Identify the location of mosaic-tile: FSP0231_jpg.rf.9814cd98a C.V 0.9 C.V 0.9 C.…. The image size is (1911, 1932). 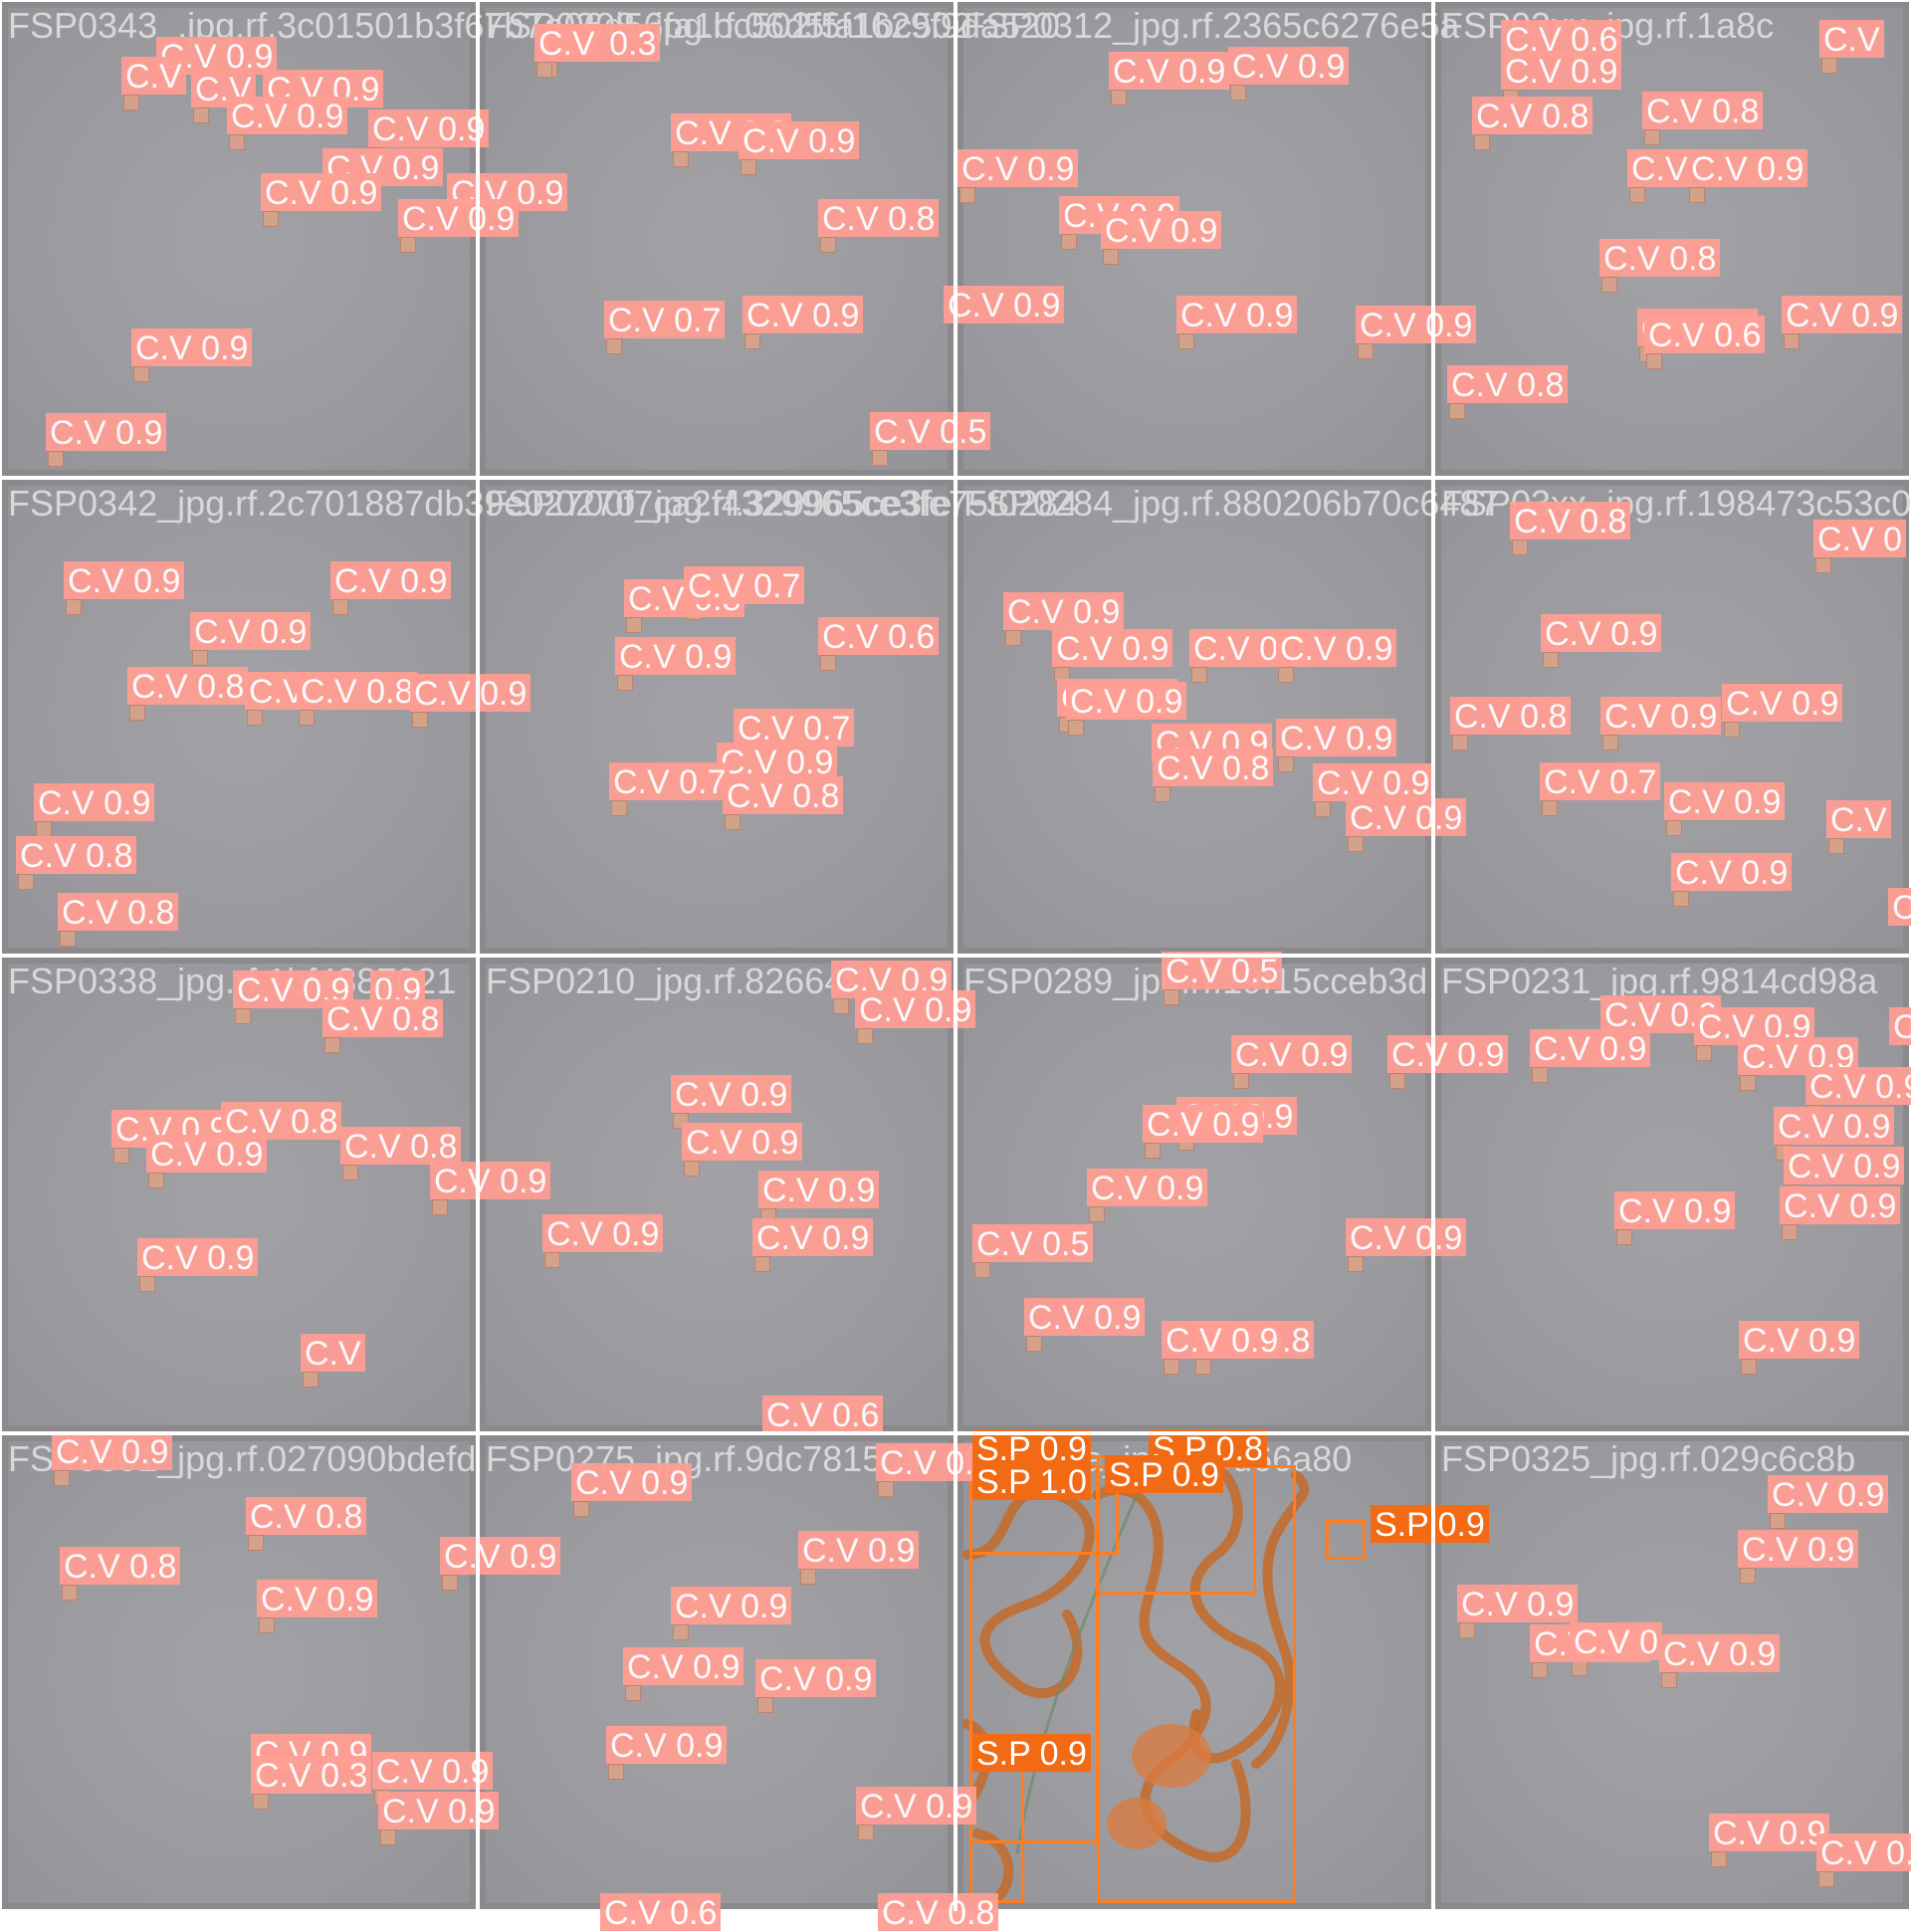
(1673, 1194).